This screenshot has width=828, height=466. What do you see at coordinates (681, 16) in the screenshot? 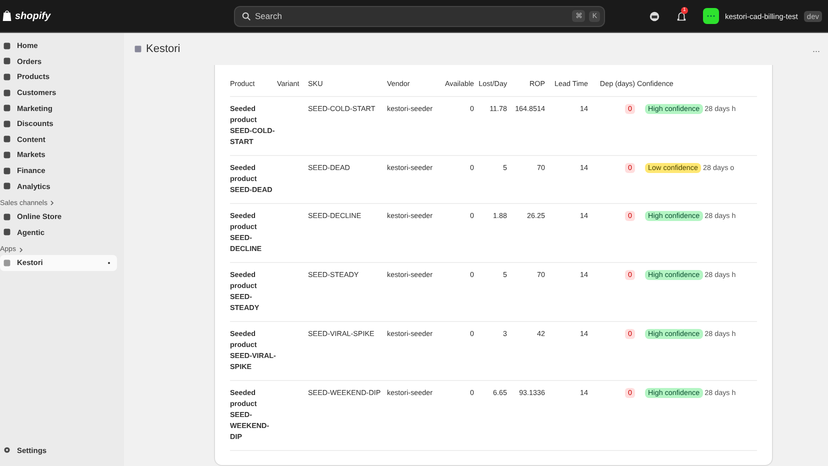
I see `bell-icon` at bounding box center [681, 16].